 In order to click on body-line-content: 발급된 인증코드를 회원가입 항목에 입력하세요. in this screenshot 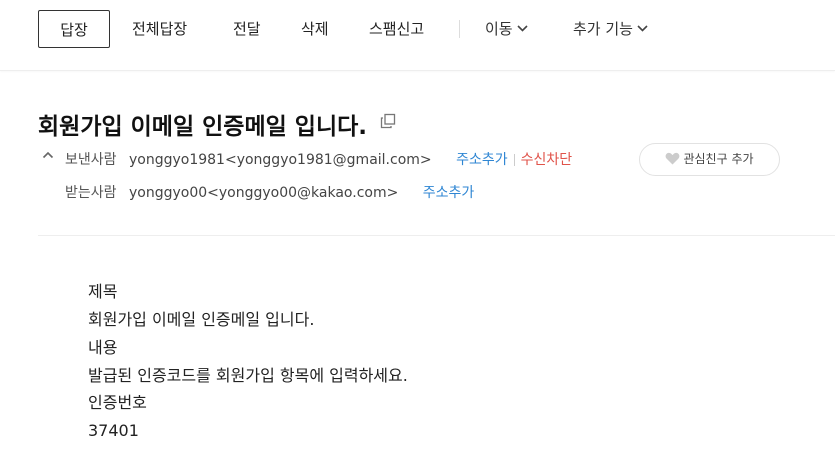, I will do `click(248, 375)`.